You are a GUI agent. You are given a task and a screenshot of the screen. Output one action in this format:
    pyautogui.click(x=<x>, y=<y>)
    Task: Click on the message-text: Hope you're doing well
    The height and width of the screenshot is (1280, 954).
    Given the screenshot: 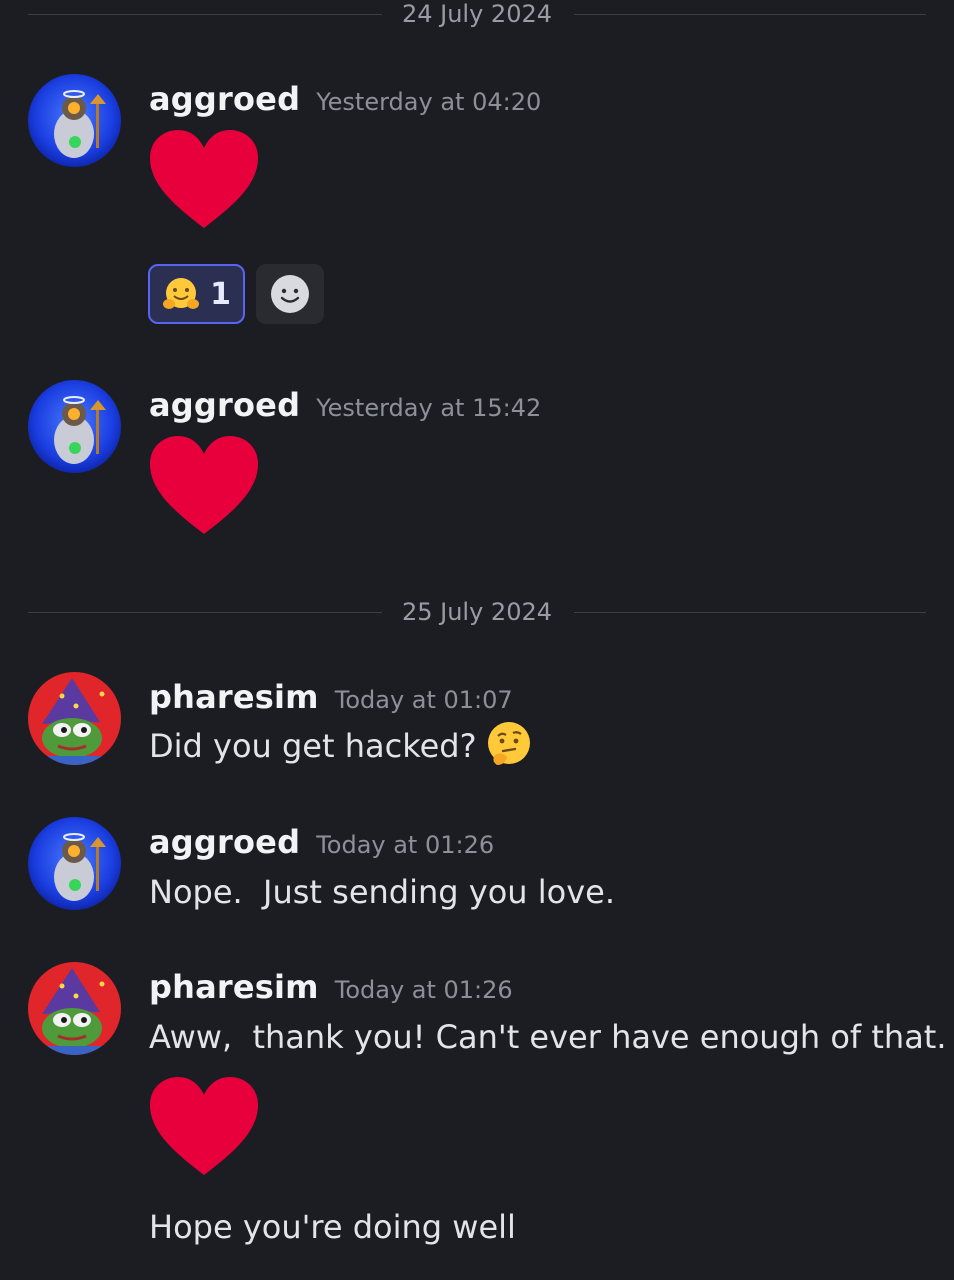 What is the action you would take?
    pyautogui.click(x=332, y=1227)
    